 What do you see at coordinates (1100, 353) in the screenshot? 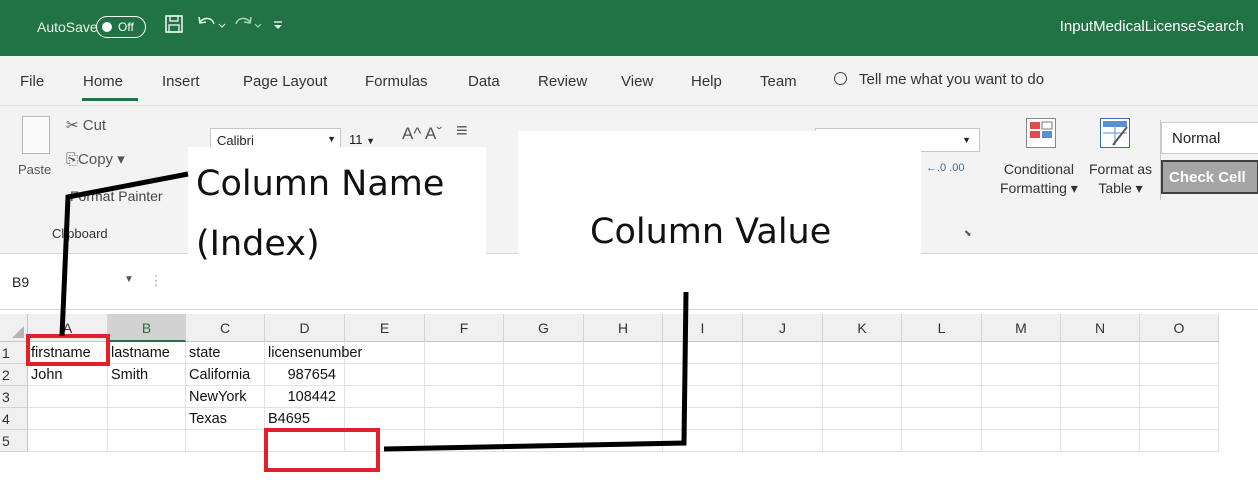
I see `cell-n1` at bounding box center [1100, 353].